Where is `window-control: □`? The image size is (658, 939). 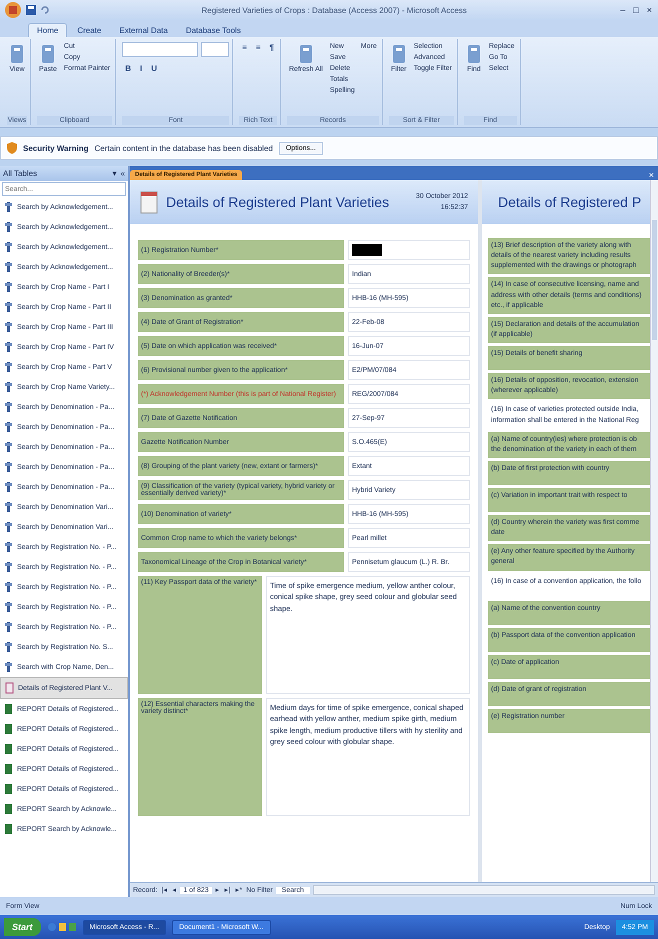
window-control: □ is located at coordinates (636, 10).